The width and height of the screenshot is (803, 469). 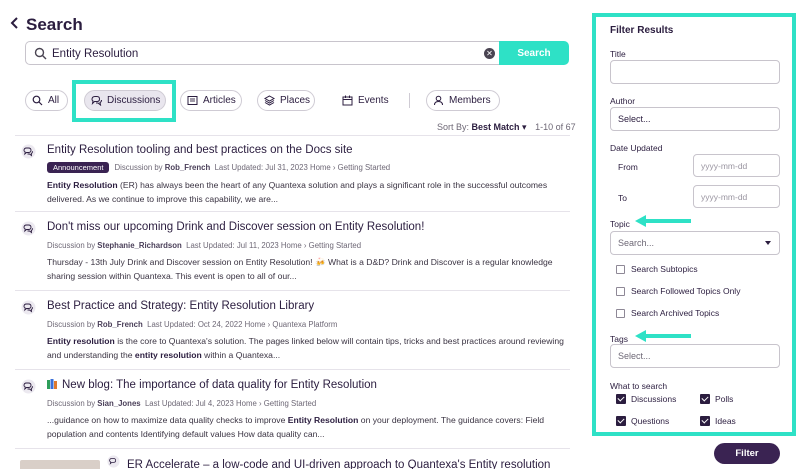 What do you see at coordinates (768, 243) in the screenshot?
I see `chevron-down-icon` at bounding box center [768, 243].